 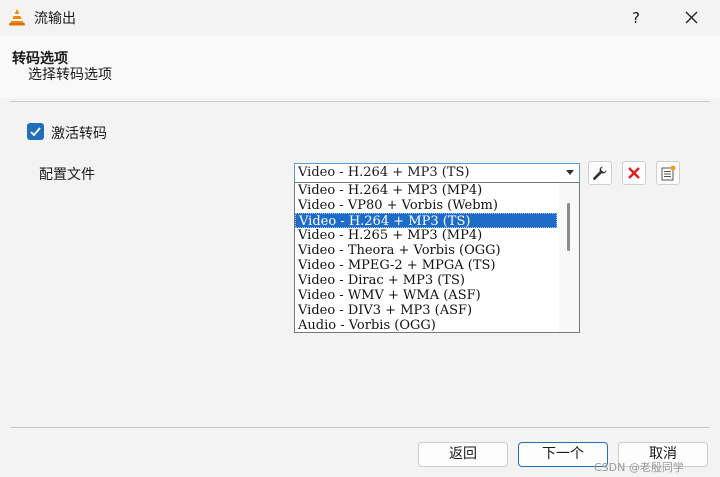 I want to click on profile-option: Video - WMV + WMA (ASF), so click(x=426, y=295).